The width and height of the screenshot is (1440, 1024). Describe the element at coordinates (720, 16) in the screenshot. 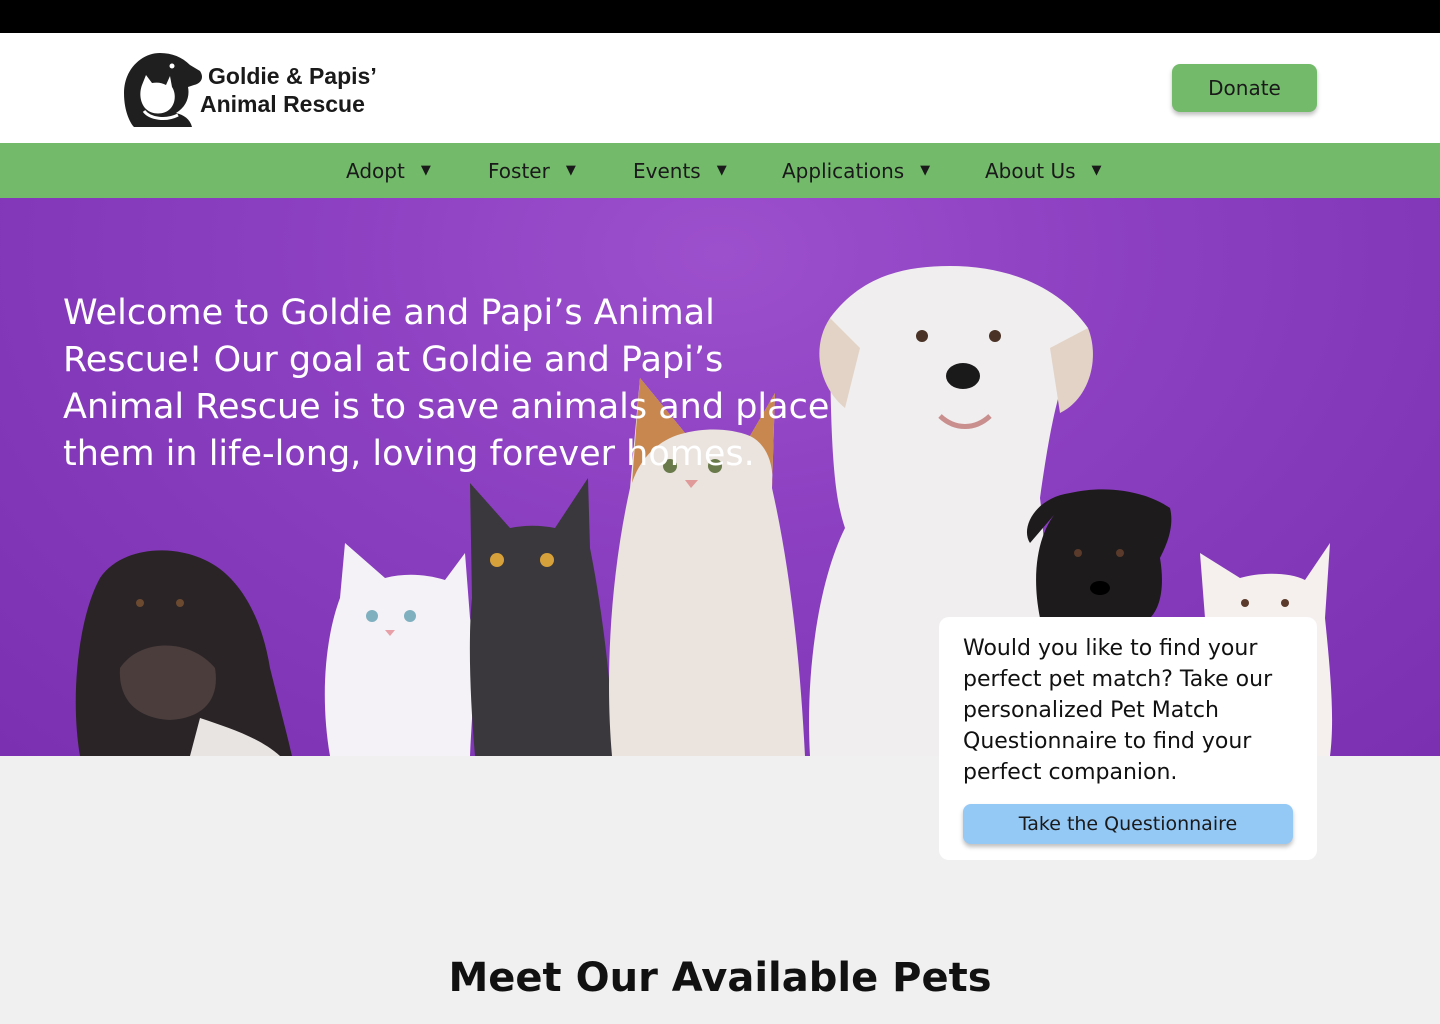

I see `top-bar` at that location.